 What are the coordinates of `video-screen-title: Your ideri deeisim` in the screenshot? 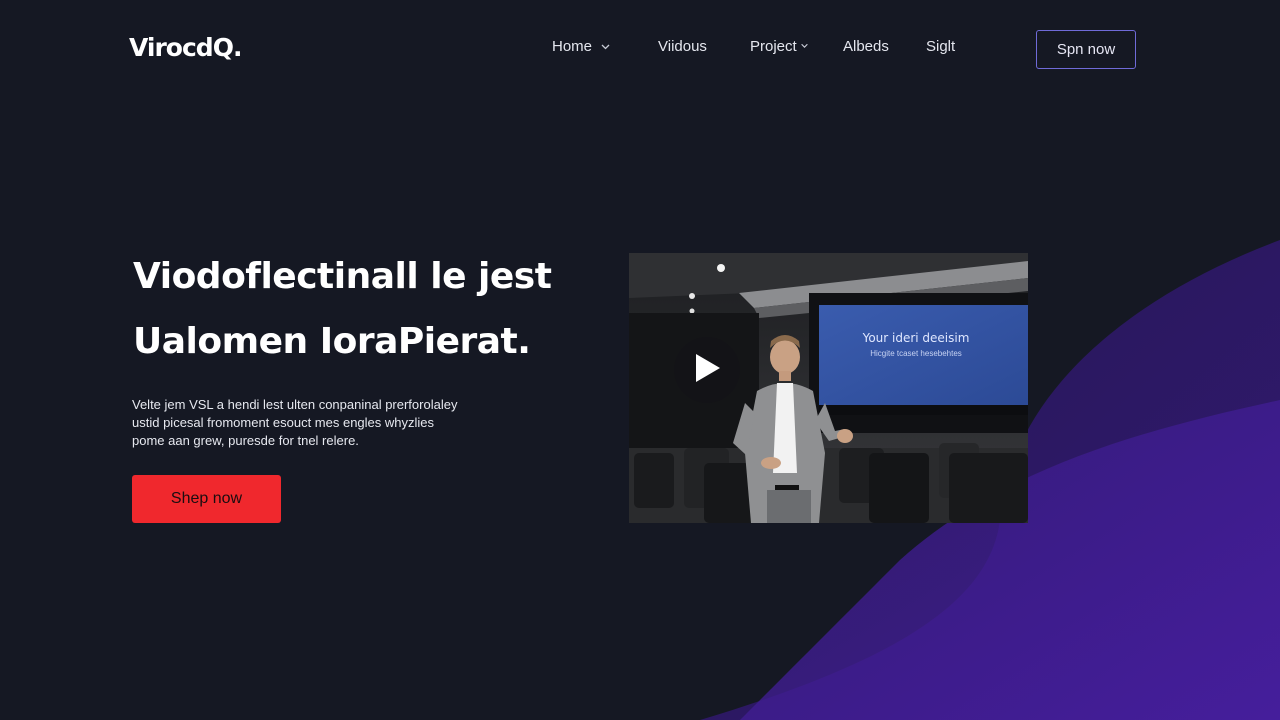 It's located at (916, 338).